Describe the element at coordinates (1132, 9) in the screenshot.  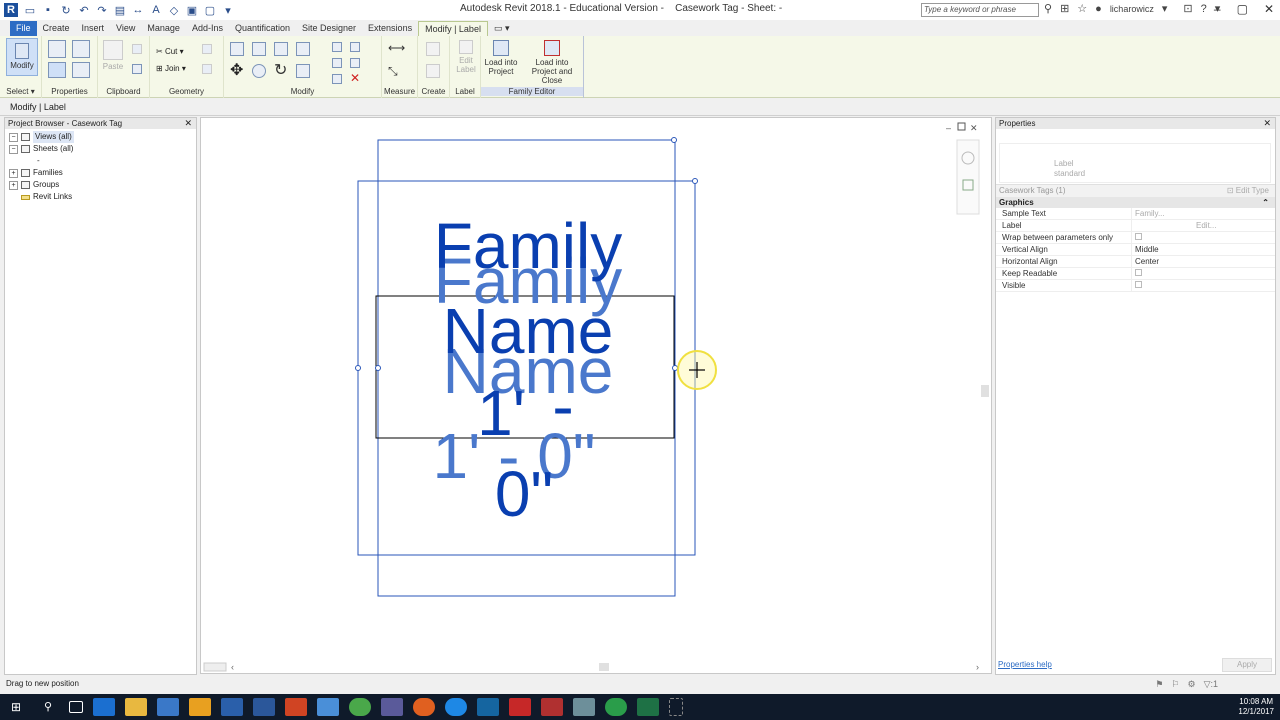
I see `user-name: licharowicz` at that location.